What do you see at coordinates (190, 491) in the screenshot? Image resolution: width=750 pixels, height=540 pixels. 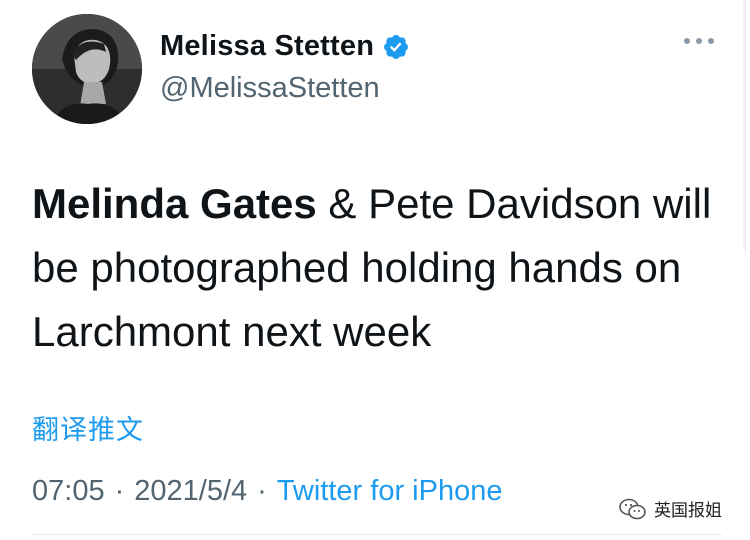 I see `tweet-date: 2021/5/4` at bounding box center [190, 491].